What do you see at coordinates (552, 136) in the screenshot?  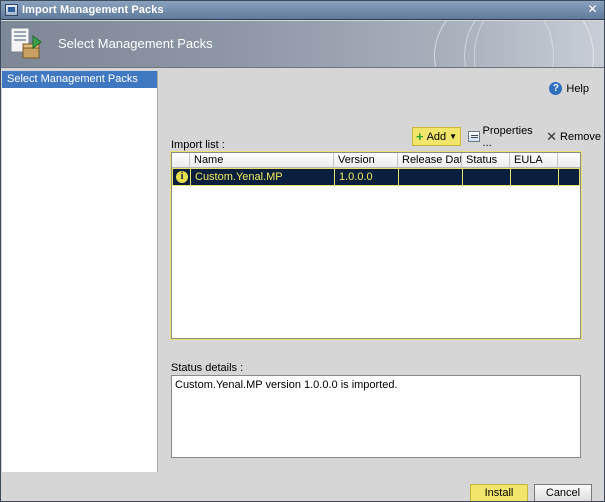 I see `remove-icon: ✕` at bounding box center [552, 136].